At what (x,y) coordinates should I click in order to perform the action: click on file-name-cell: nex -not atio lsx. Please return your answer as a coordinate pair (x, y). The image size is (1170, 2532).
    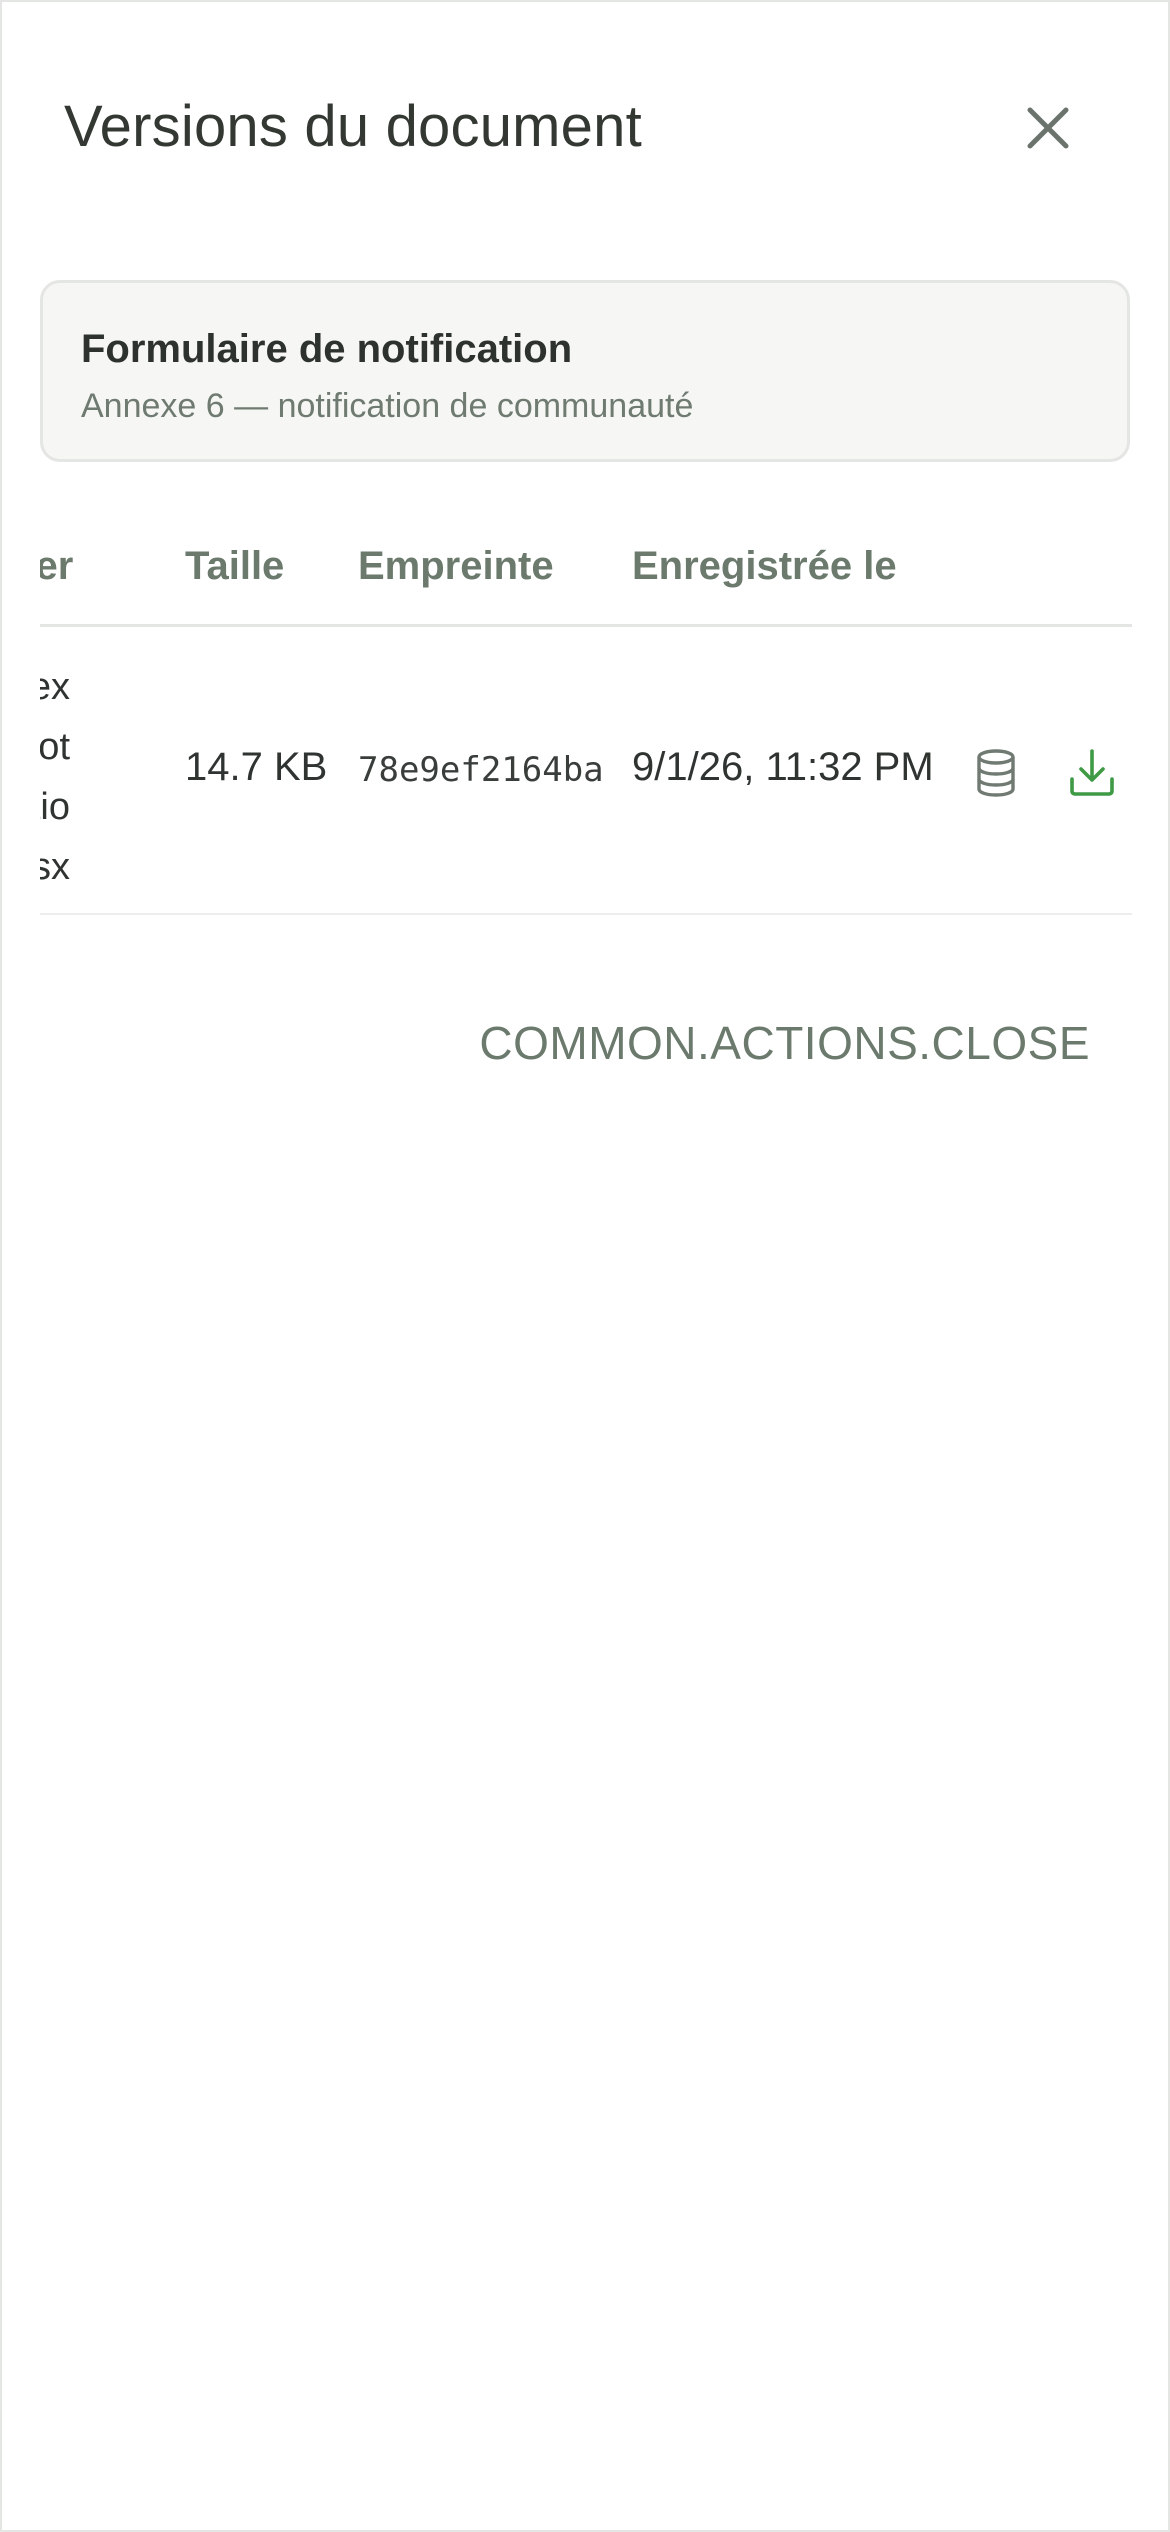
    Looking at the image, I should click on (55, 777).